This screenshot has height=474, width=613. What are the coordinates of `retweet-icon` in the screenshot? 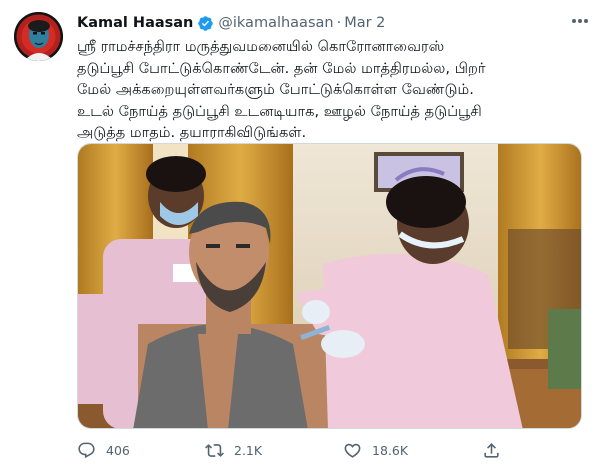 It's located at (214, 450).